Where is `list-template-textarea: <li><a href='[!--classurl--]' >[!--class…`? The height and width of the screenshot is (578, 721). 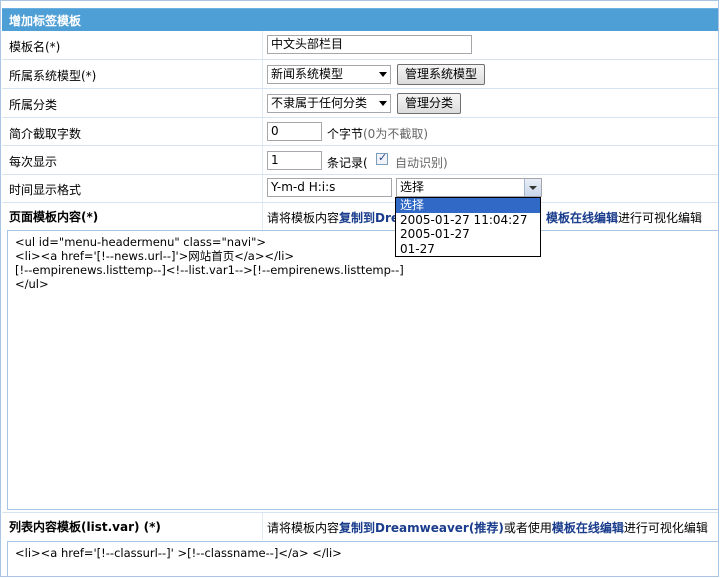
list-template-textarea: <li><a href='[!--classurl--]' >[!--class… is located at coordinates (362, 558).